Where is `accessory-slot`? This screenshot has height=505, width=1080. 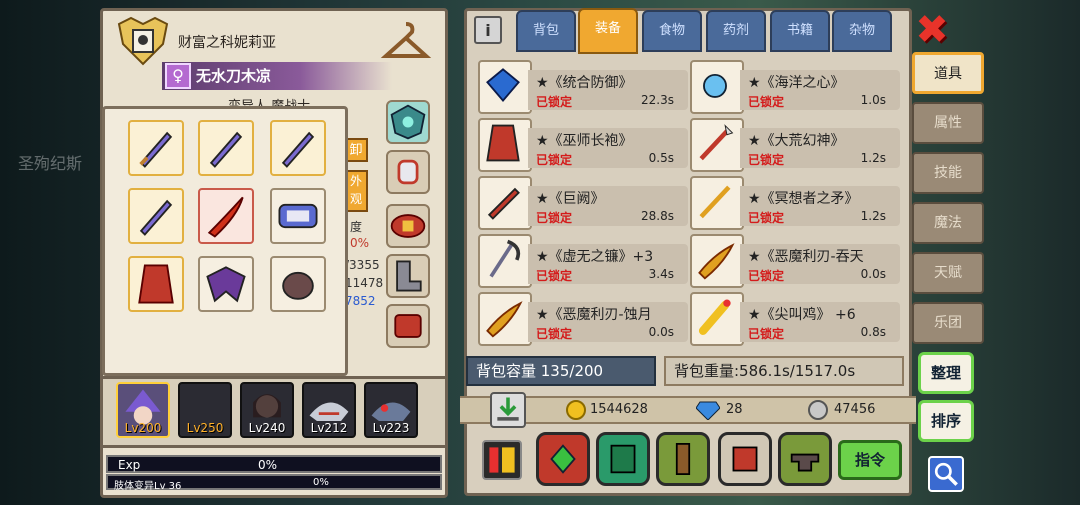 accessory-slot is located at coordinates (408, 326).